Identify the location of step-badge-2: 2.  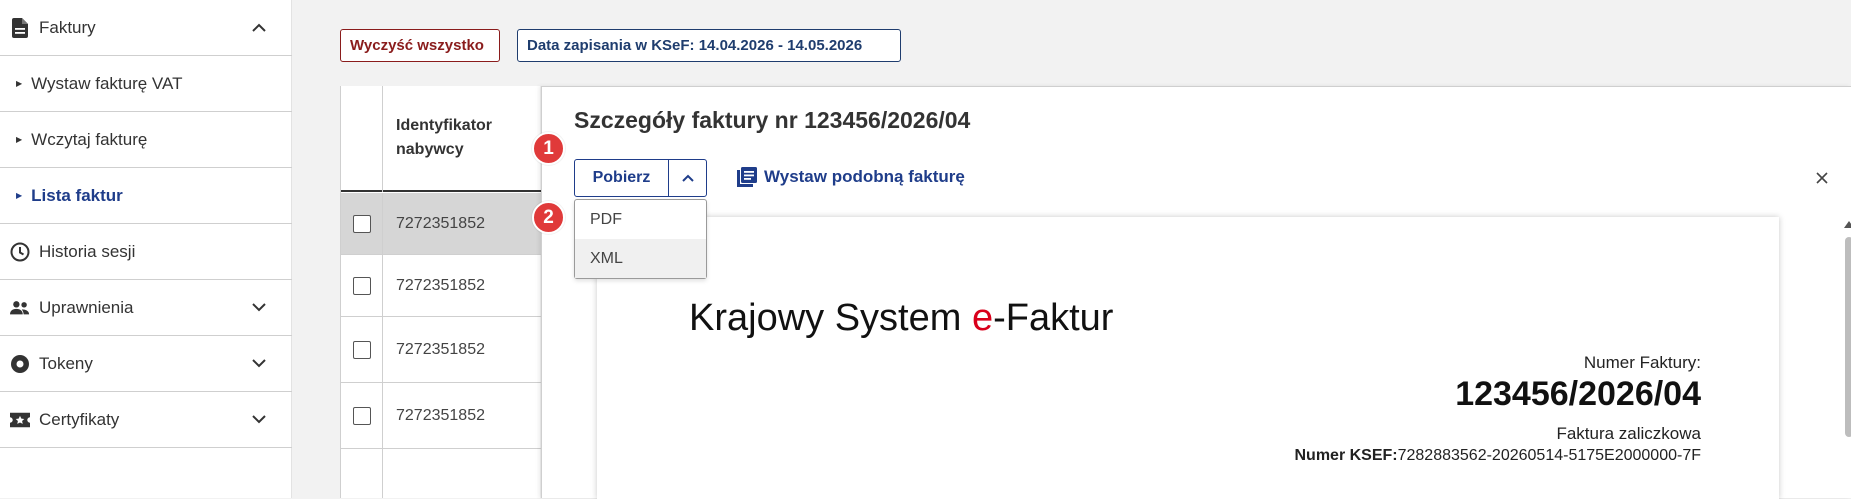
(548, 217).